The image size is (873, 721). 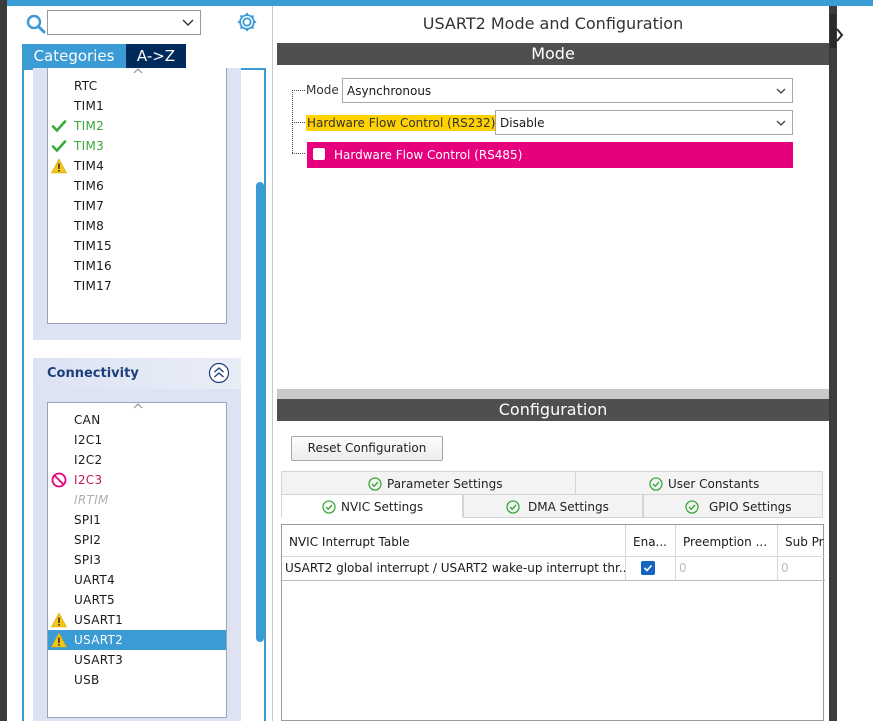 What do you see at coordinates (785, 568) in the screenshot?
I see `sub-priority-value: 0` at bounding box center [785, 568].